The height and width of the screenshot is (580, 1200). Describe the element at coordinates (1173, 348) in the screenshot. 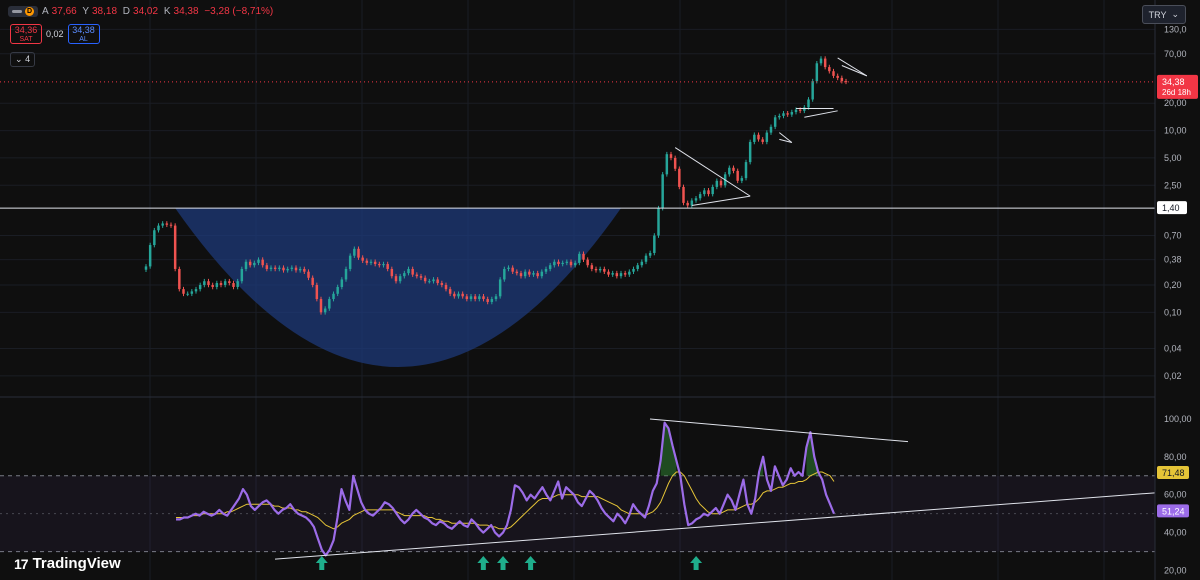

I see `price-tick-label: 0,04` at that location.